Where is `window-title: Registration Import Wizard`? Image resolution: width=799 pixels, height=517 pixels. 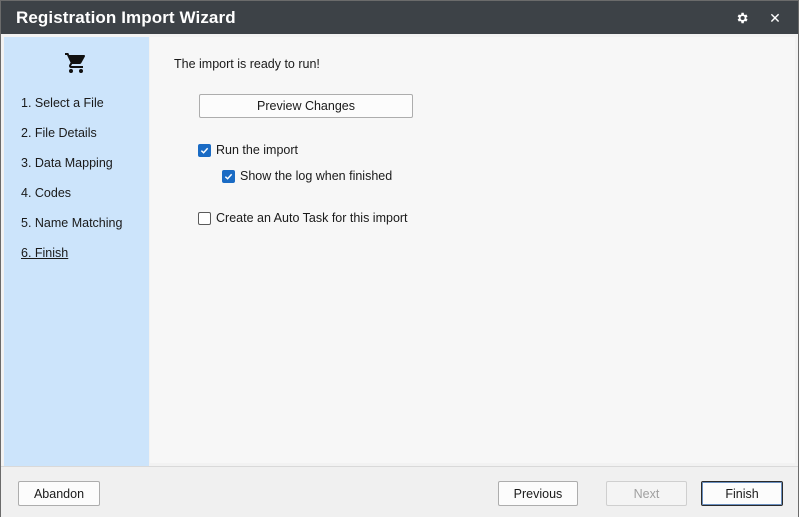 window-title: Registration Import Wizard is located at coordinates (126, 17).